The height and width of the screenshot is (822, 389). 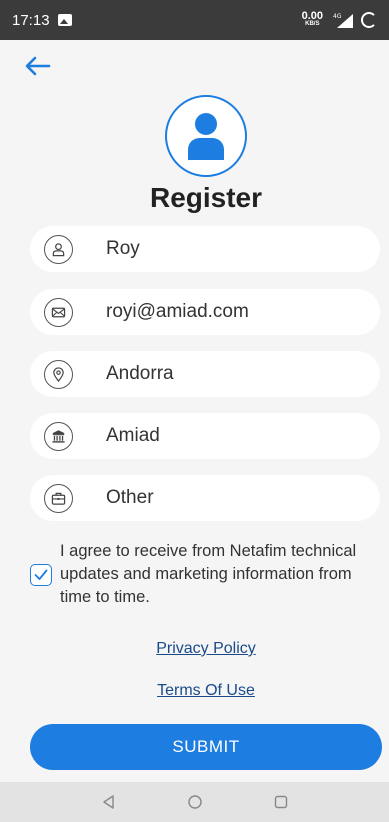 I want to click on back-nav-icon, so click(x=109, y=802).